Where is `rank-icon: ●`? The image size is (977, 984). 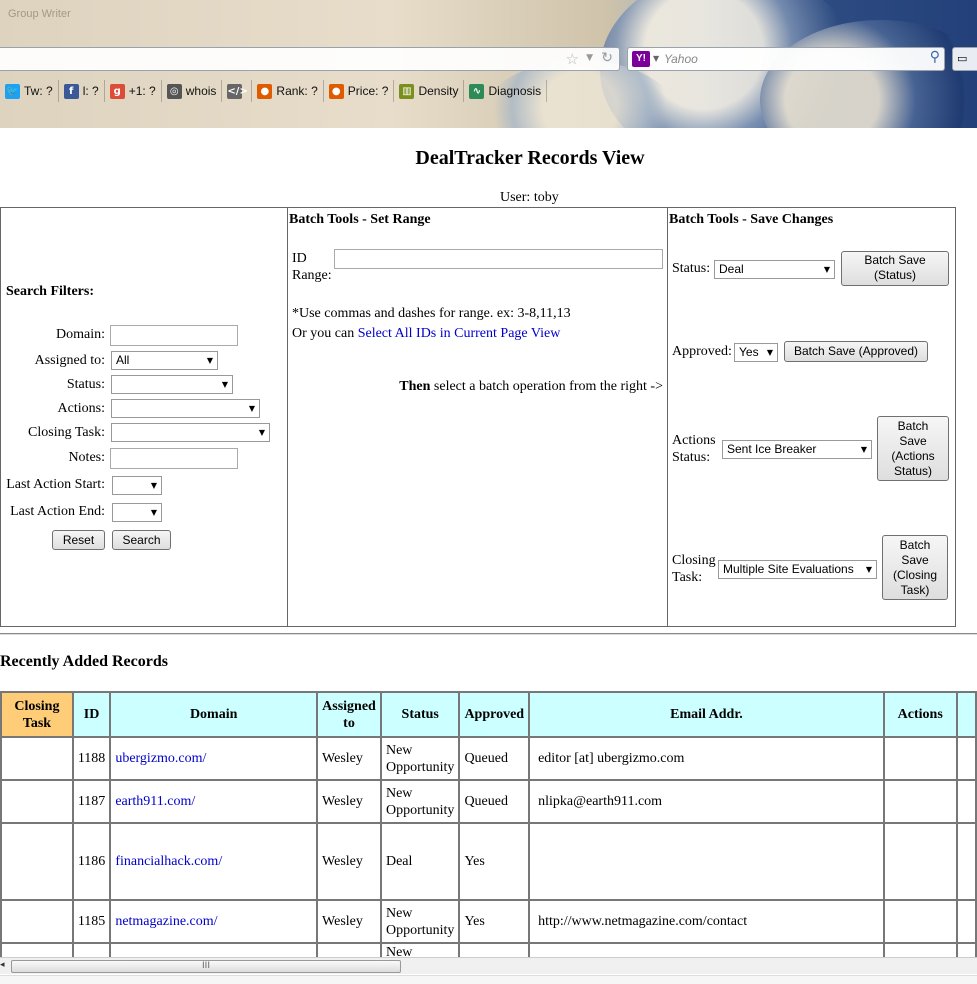
rank-icon: ● is located at coordinates (265, 91).